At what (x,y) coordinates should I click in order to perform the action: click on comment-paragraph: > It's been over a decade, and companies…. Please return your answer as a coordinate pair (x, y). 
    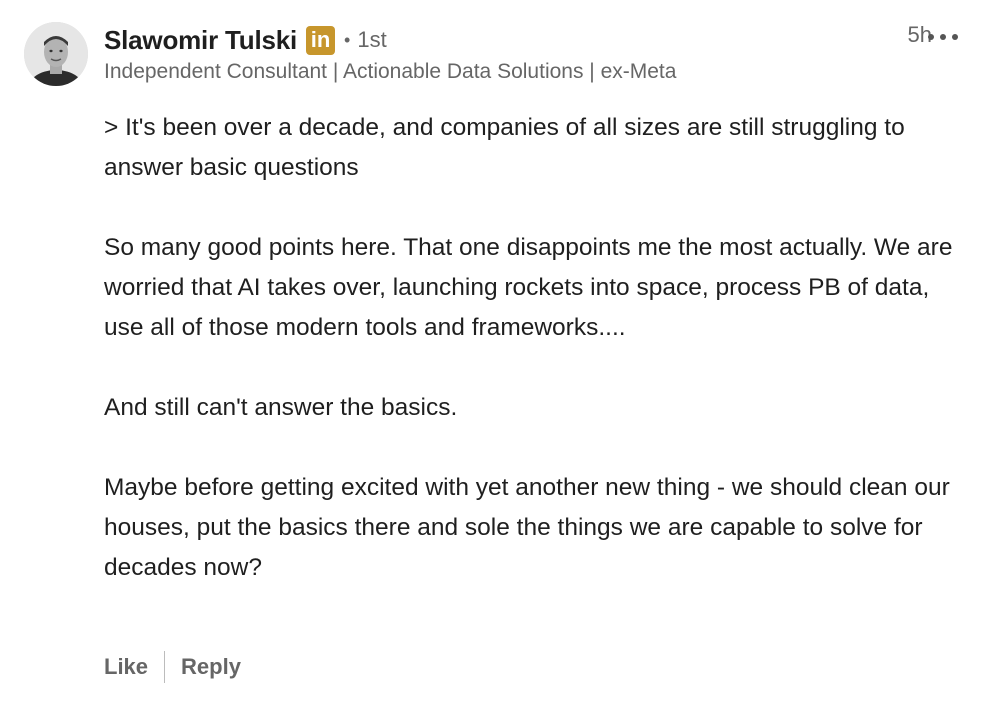
    Looking at the image, I should click on (504, 147).